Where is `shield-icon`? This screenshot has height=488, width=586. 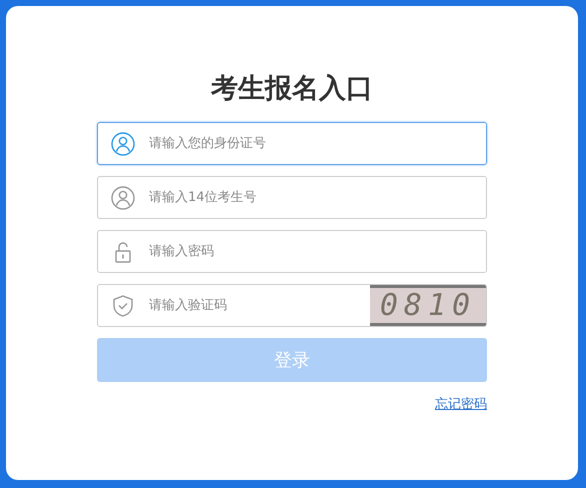 shield-icon is located at coordinates (123, 306).